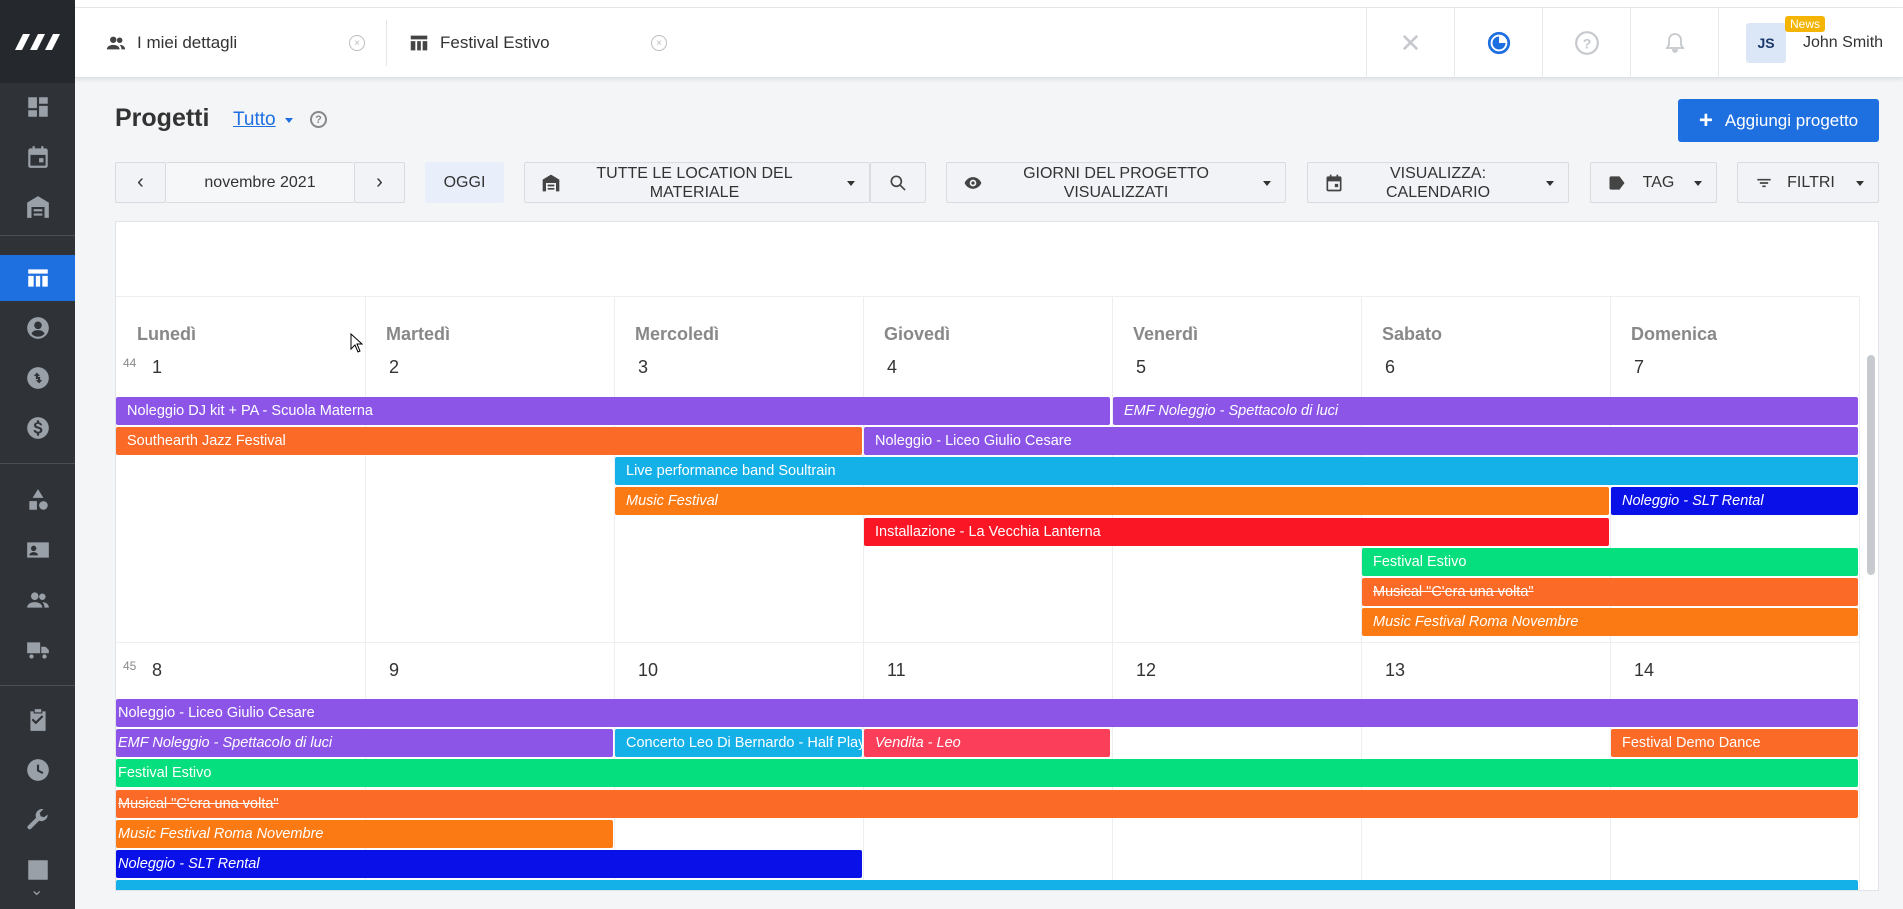  What do you see at coordinates (1674, 43) in the screenshot?
I see `notifications-button` at bounding box center [1674, 43].